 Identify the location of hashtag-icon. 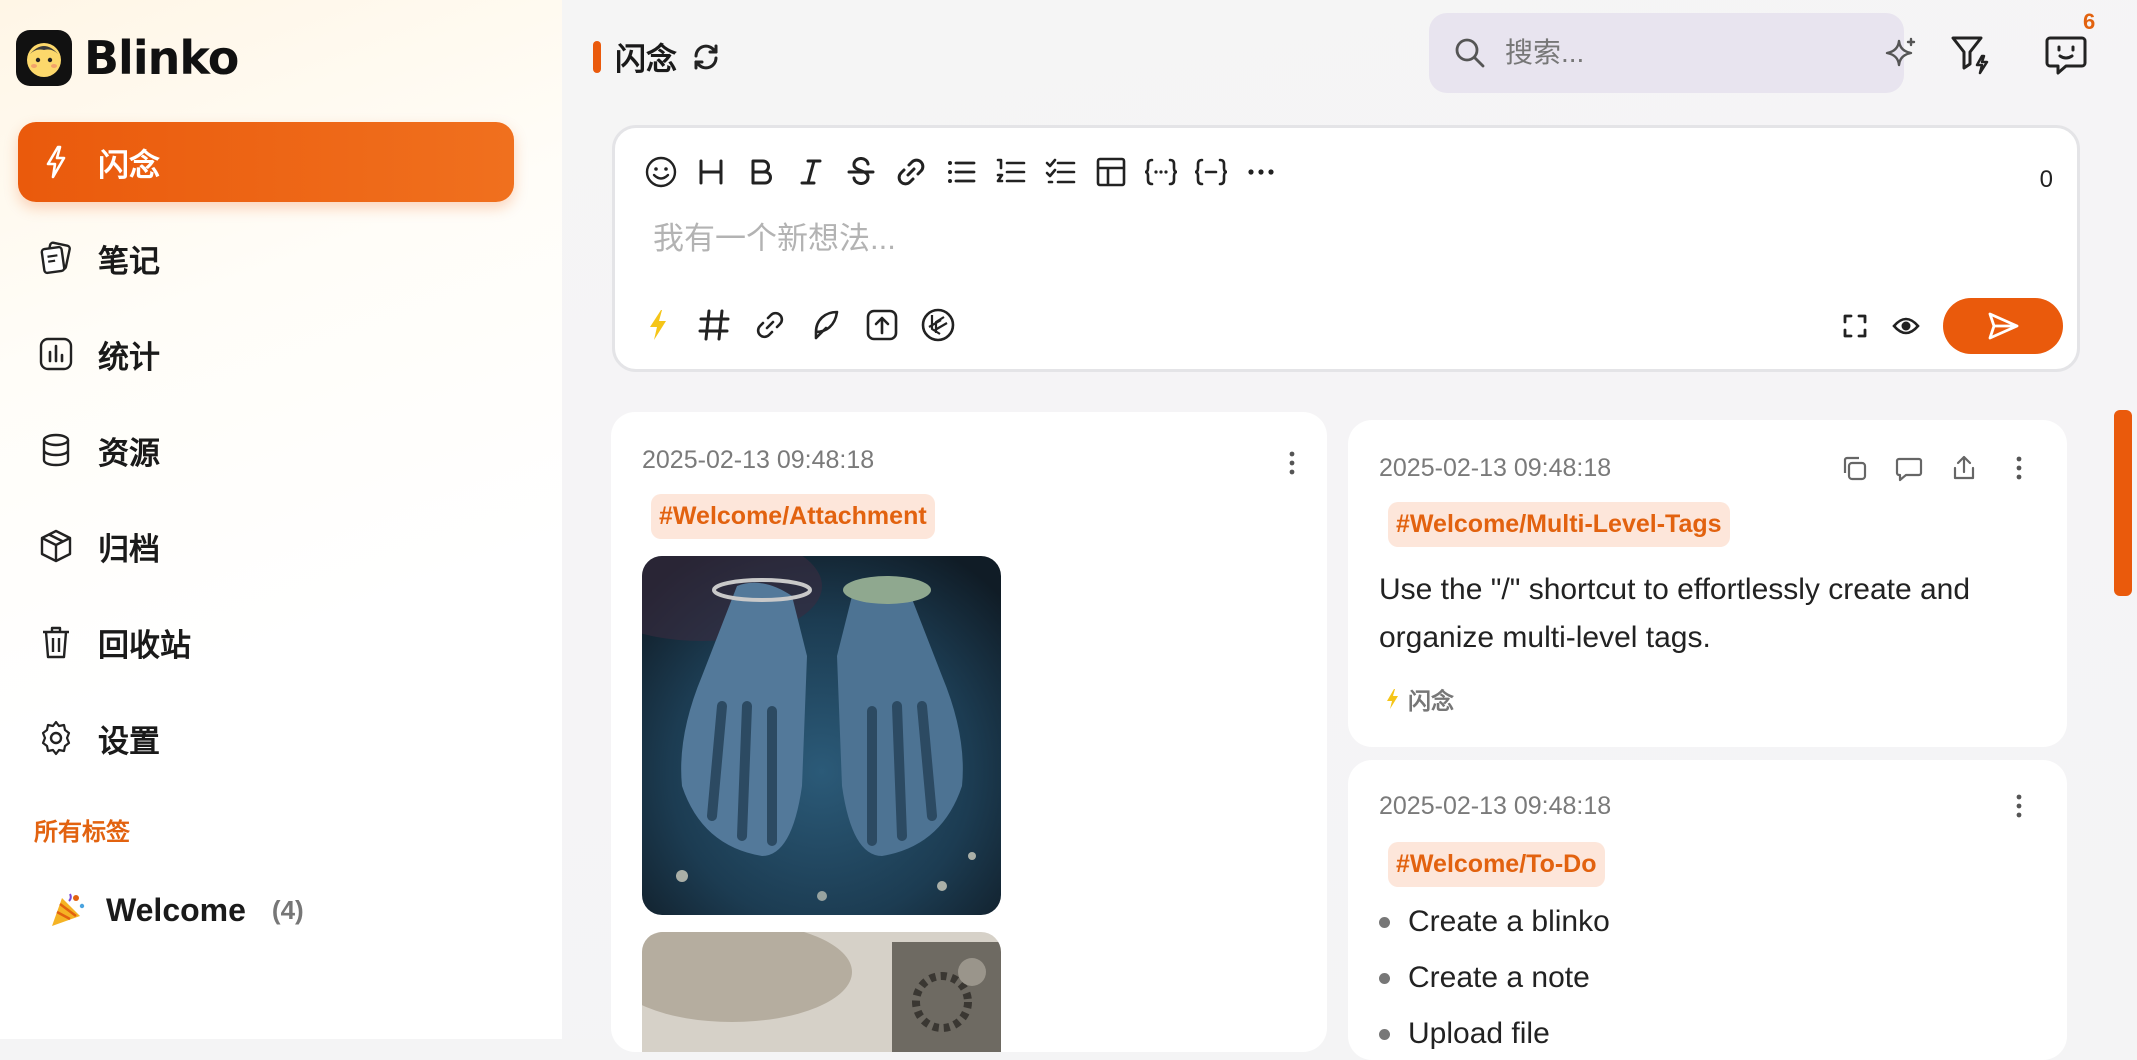
(714, 325).